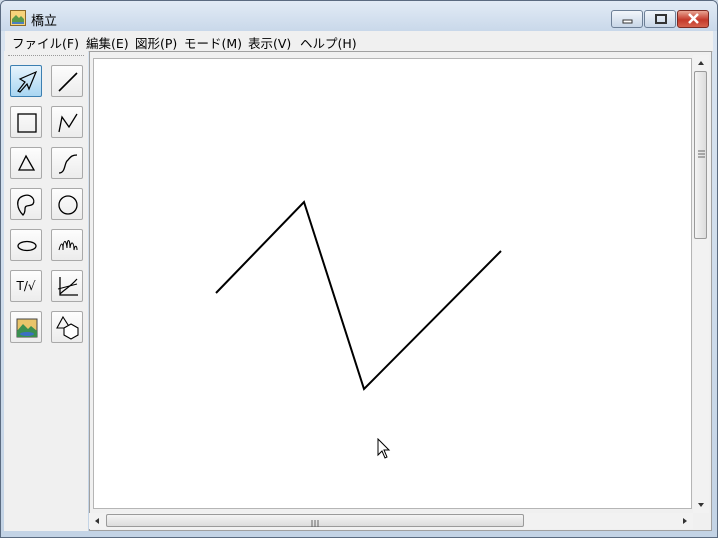 Image resolution: width=718 pixels, height=538 pixels. What do you see at coordinates (384, 448) in the screenshot?
I see `mouse-cursor-icon` at bounding box center [384, 448].